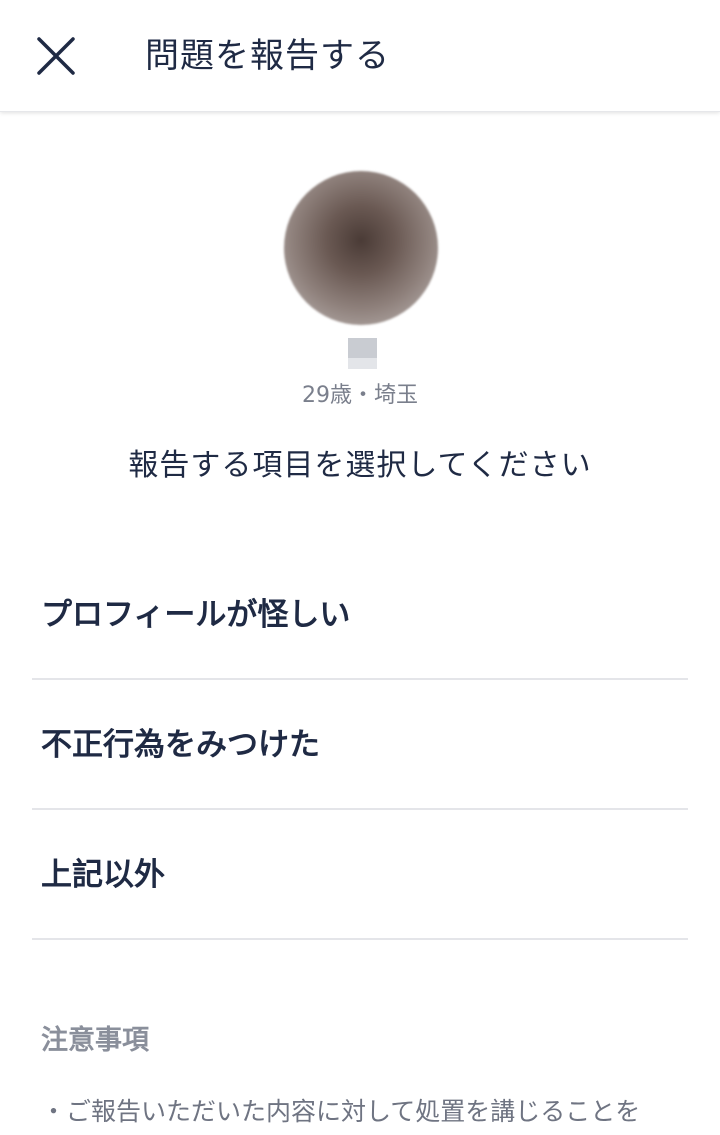 The height and width of the screenshot is (1135, 720). Describe the element at coordinates (360, 395) in the screenshot. I see `profile-meta: 29歳・埼玉` at that location.